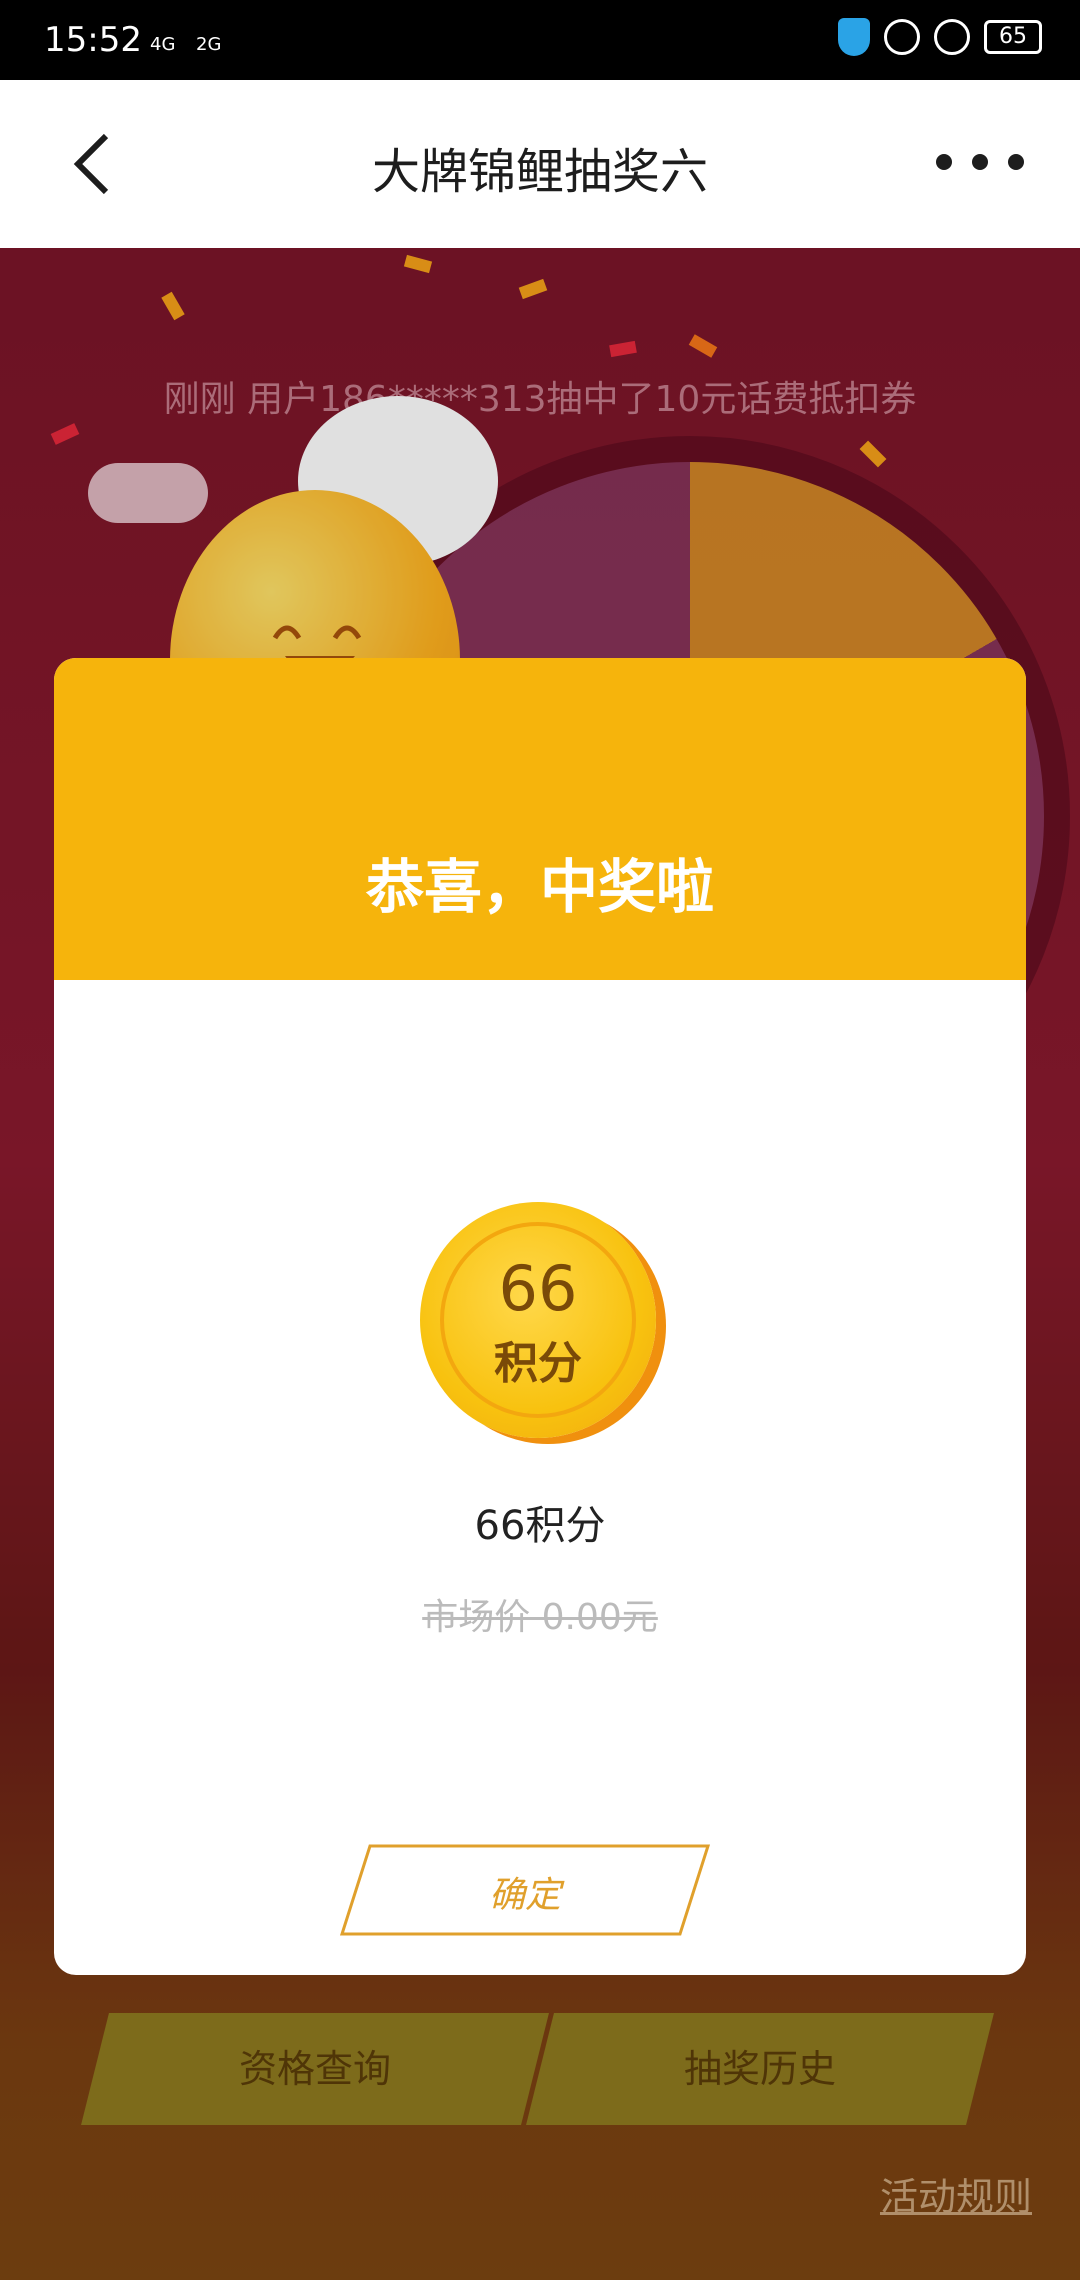 The height and width of the screenshot is (2280, 1080). Describe the element at coordinates (209, 44) in the screenshot. I see `signal-2-label: 2G` at that location.